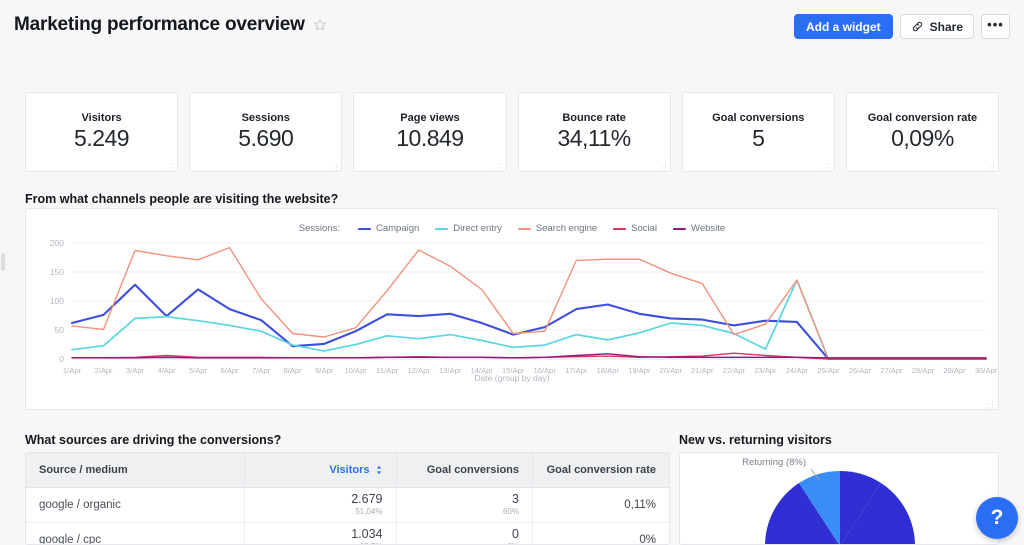 The image size is (1024, 545). Describe the element at coordinates (430, 138) in the screenshot. I see `kpi-value: 10.849` at that location.